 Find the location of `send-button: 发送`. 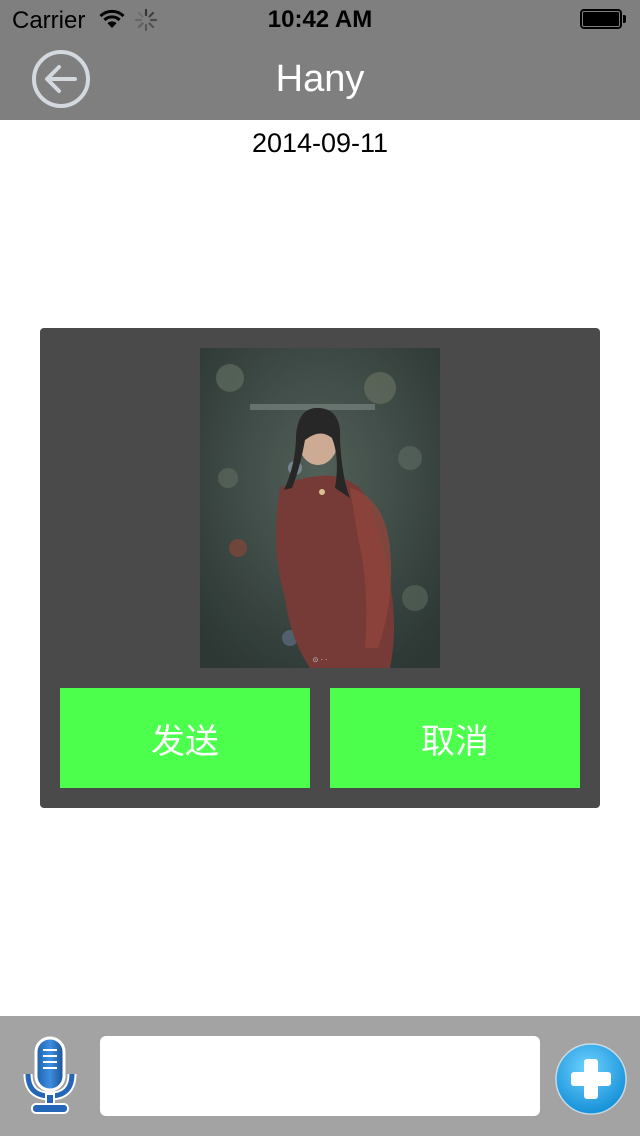

send-button: 发送 is located at coordinates (185, 738).